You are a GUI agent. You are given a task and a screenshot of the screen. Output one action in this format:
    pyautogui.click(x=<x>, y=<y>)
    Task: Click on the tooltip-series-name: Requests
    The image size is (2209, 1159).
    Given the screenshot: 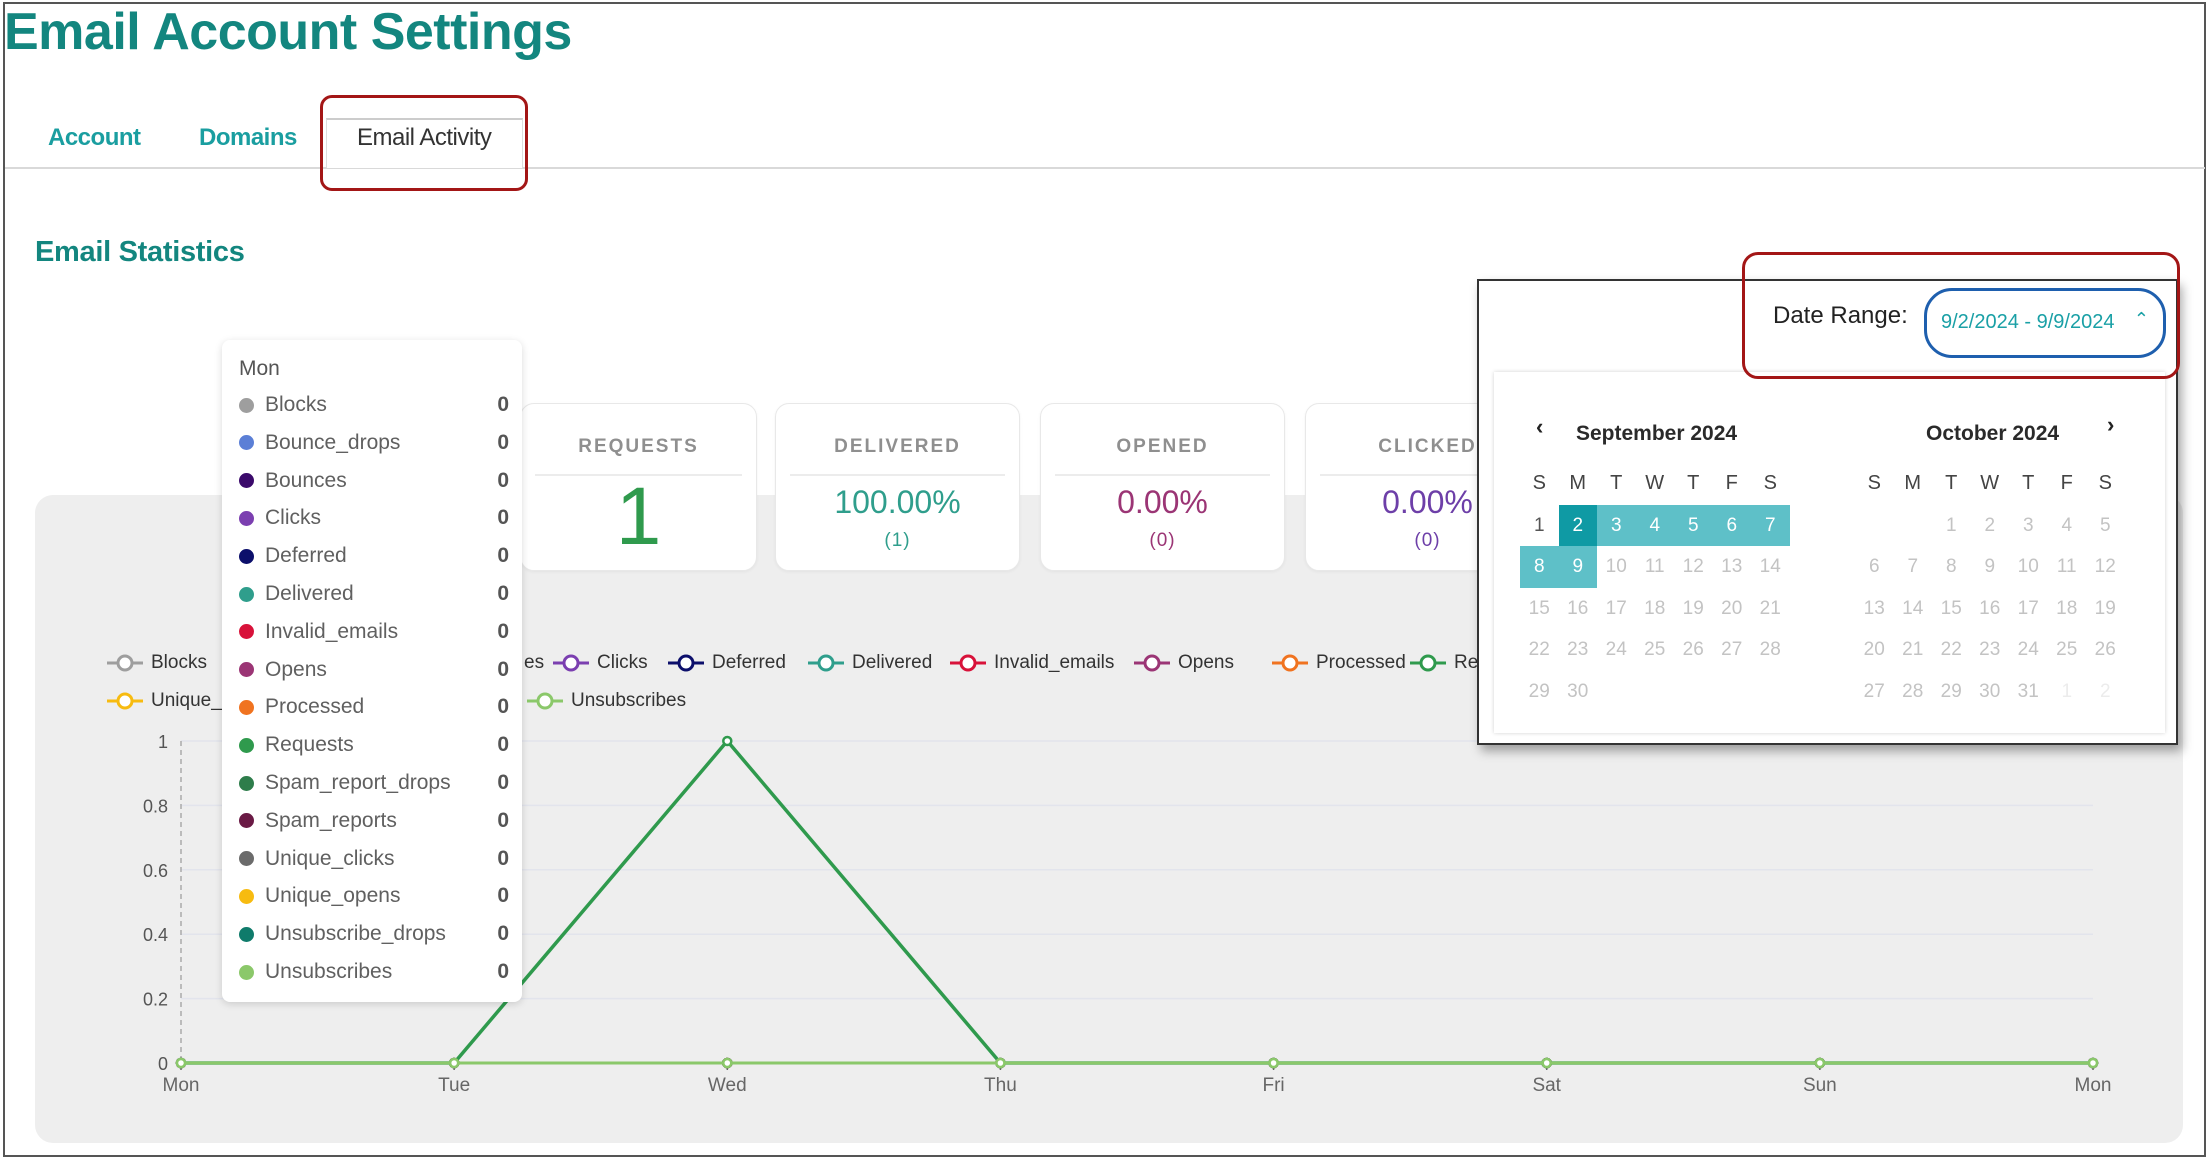 What is the action you would take?
    pyautogui.click(x=309, y=745)
    